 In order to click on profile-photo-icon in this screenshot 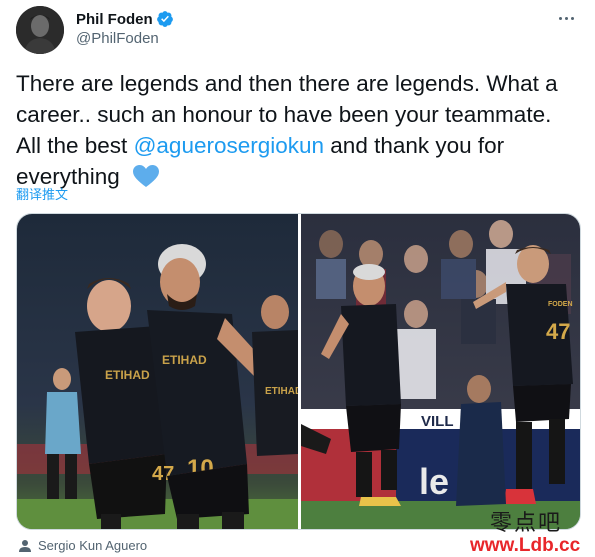, I will do `click(40, 30)`.